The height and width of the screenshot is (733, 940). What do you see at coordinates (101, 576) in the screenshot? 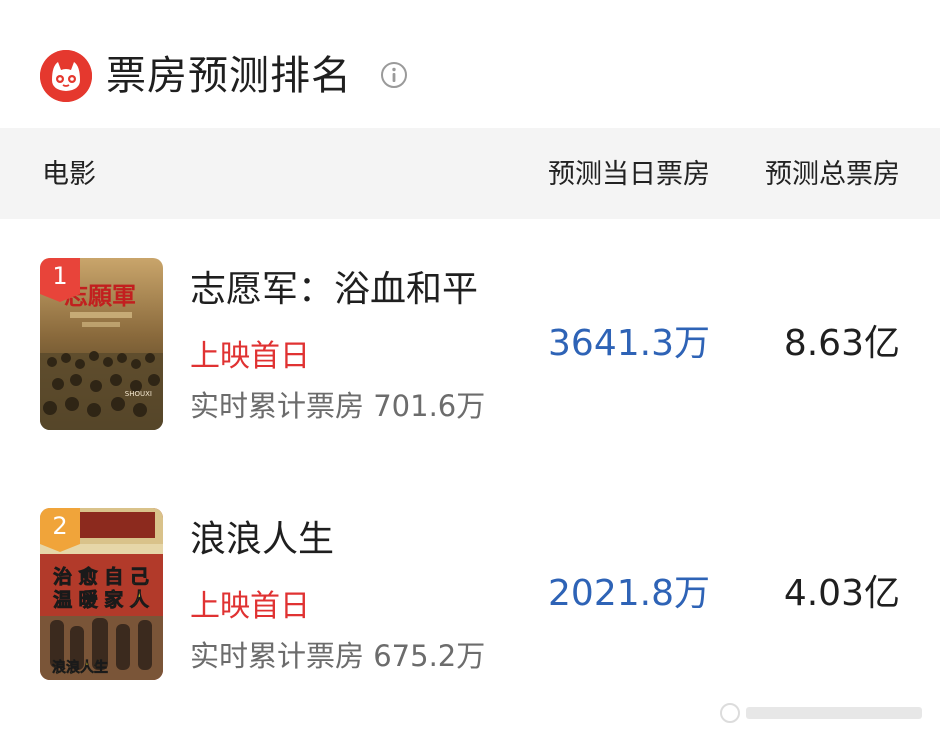
I see `poster-tagline-1: 治 愈 自 己` at bounding box center [101, 576].